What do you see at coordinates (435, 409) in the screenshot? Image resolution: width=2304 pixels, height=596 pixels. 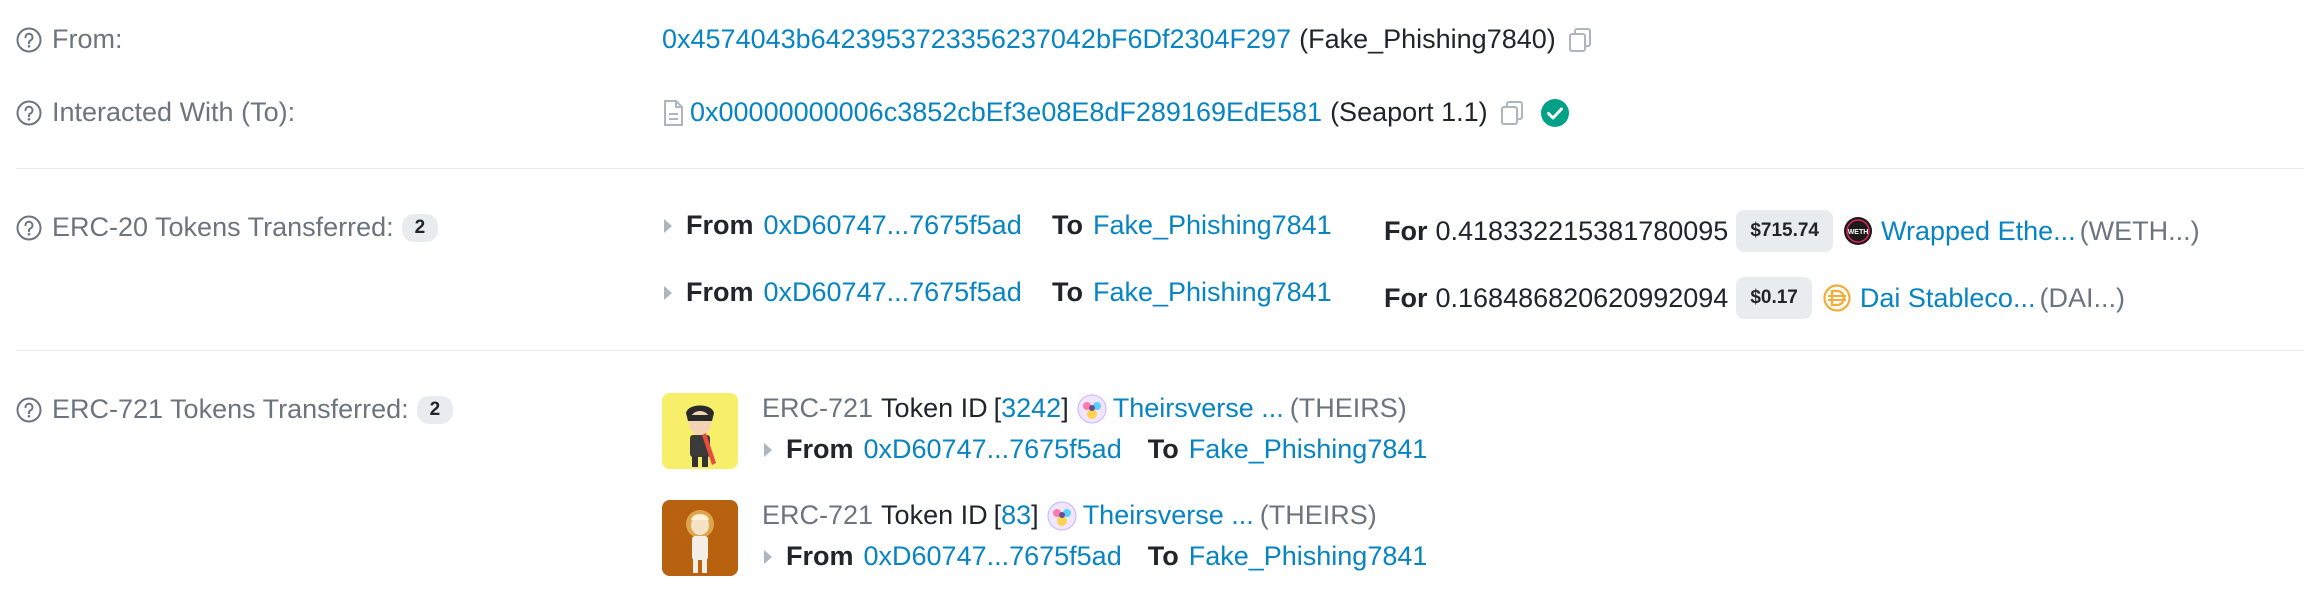 I see `erc721-count-badge: 2` at bounding box center [435, 409].